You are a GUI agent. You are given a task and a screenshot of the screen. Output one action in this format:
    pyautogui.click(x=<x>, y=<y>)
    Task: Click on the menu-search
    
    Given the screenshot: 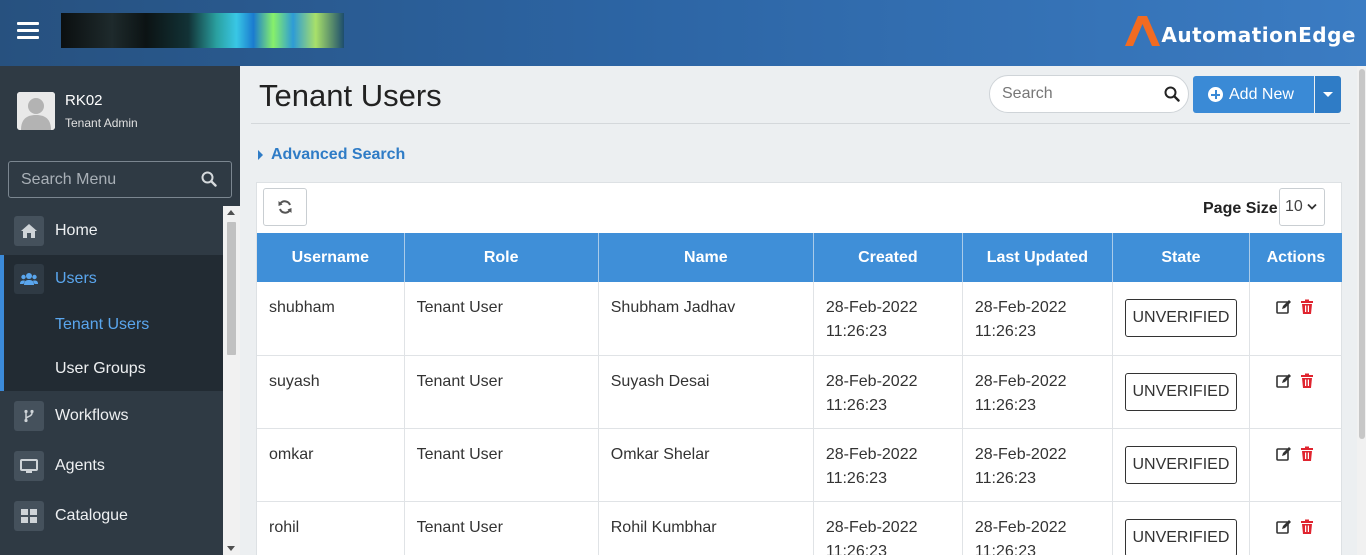 What is the action you would take?
    pyautogui.click(x=120, y=179)
    